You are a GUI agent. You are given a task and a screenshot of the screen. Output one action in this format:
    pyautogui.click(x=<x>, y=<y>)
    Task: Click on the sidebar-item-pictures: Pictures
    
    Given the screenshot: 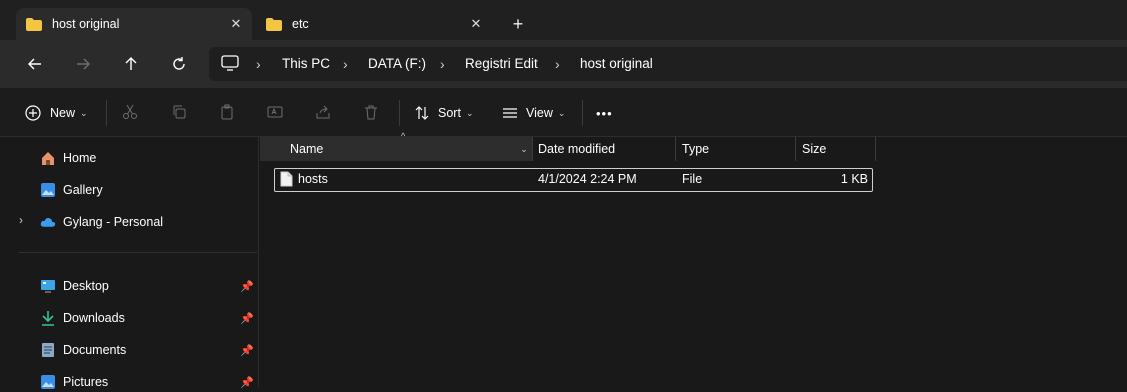 What is the action you would take?
    pyautogui.click(x=74, y=382)
    